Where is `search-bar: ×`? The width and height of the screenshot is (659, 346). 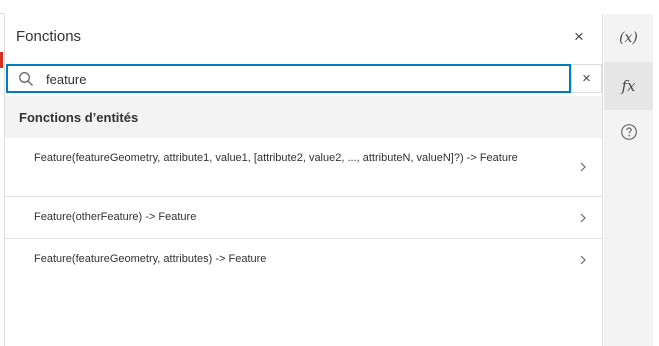 search-bar: × is located at coordinates (303, 79).